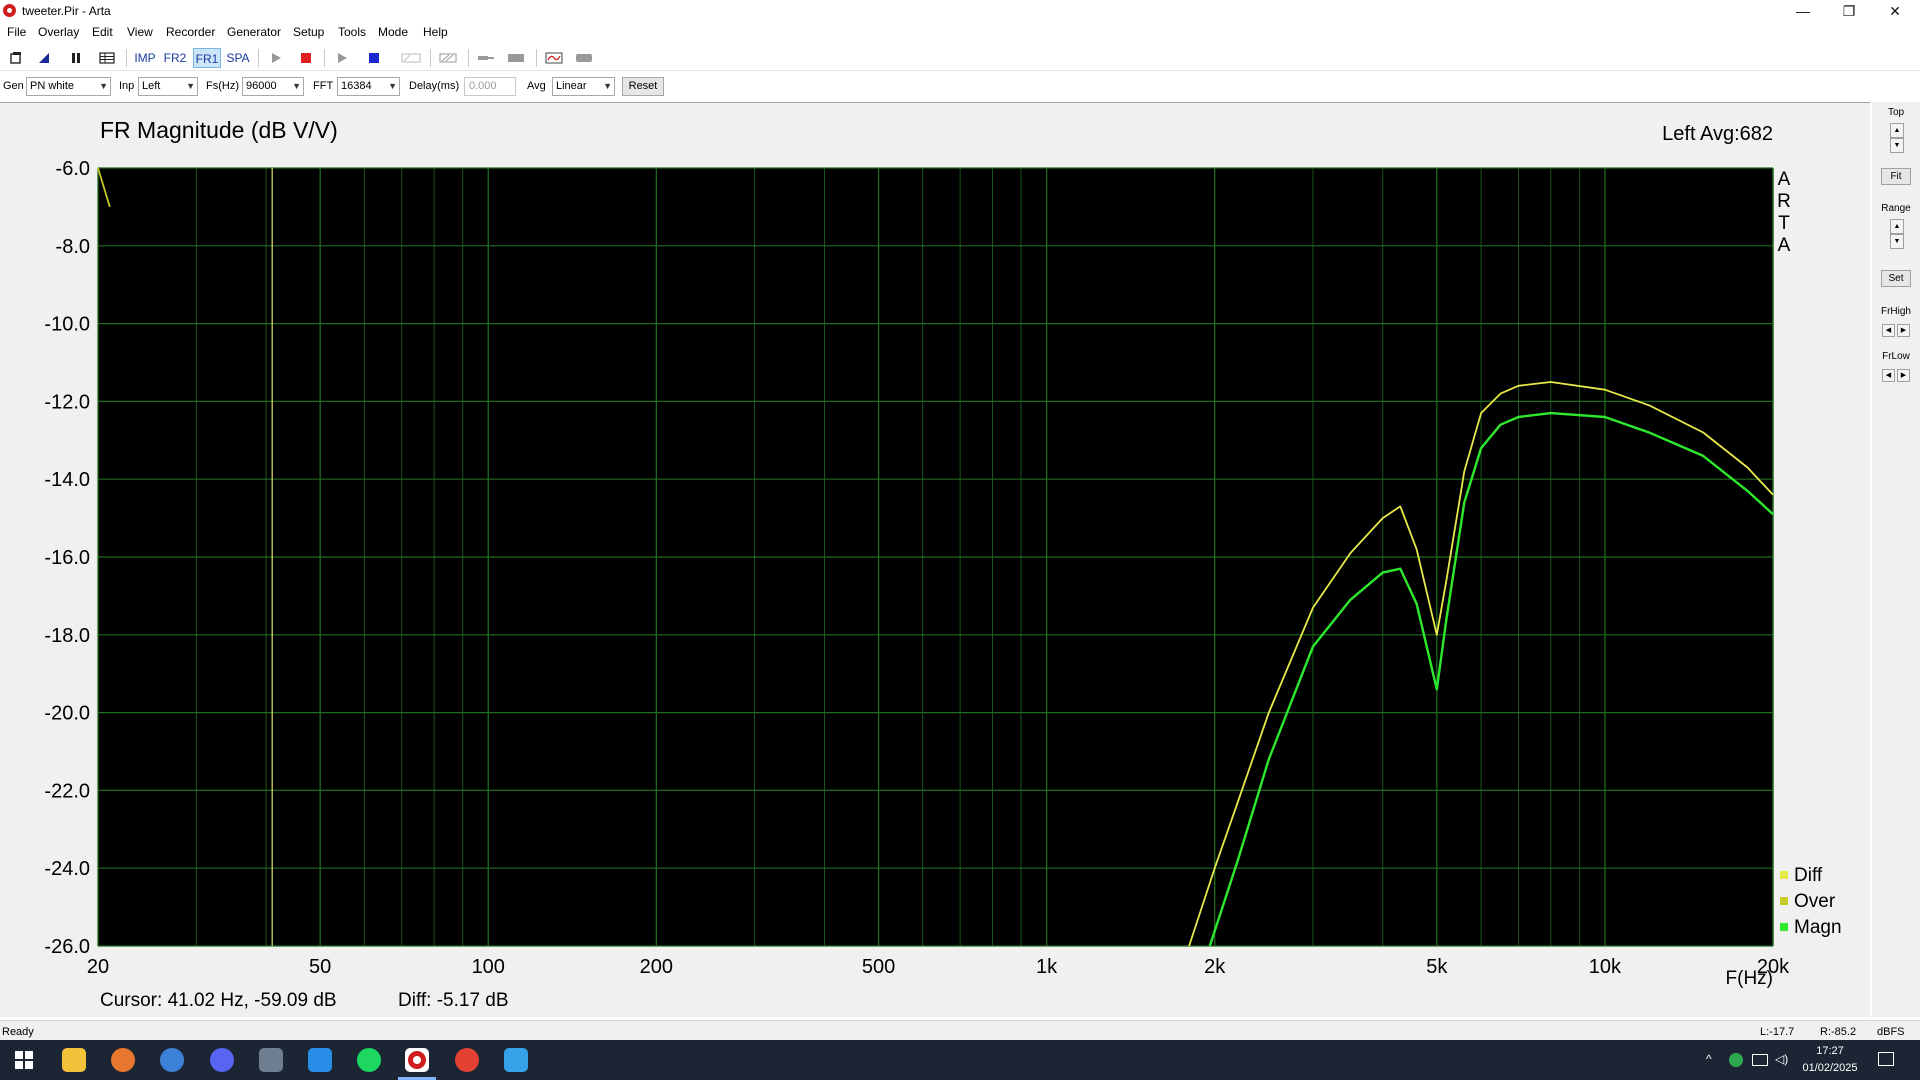 The width and height of the screenshot is (1920, 1080). Describe the element at coordinates (393, 32) in the screenshot. I see `menu-mode: Mode` at that location.